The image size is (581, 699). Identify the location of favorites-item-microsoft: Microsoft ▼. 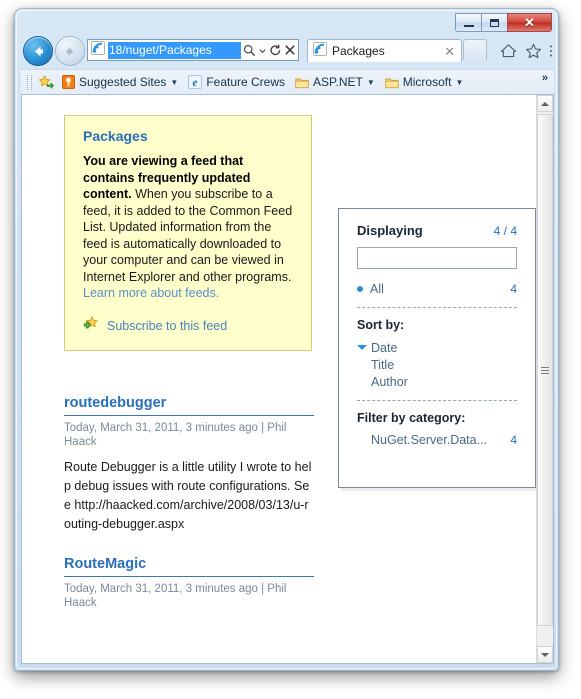
(424, 82).